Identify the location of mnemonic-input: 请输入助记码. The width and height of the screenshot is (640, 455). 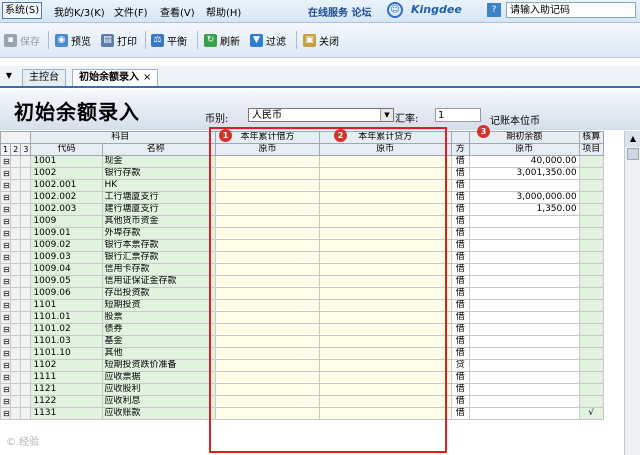
(571, 10).